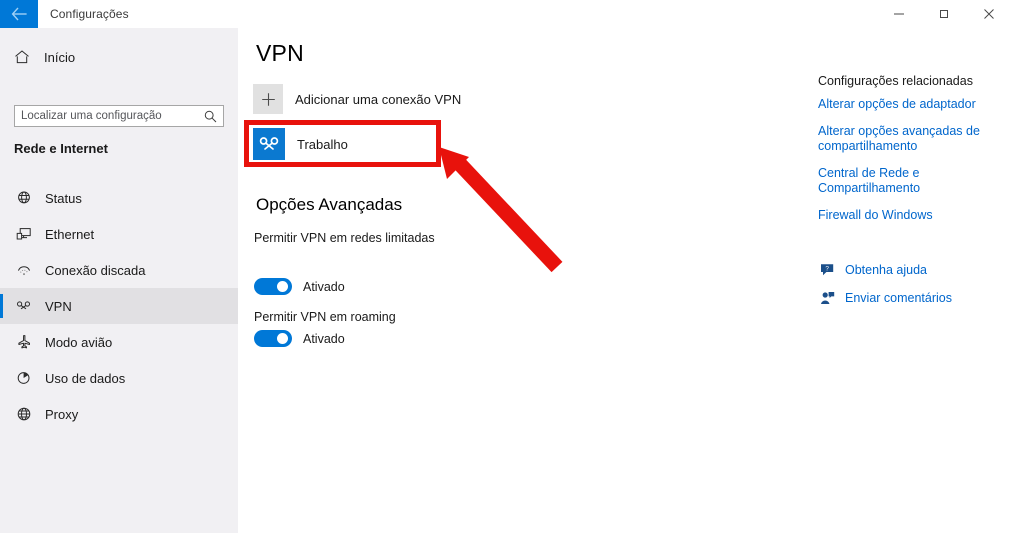  Describe the element at coordinates (89, 14) in the screenshot. I see `window-title: Configurações` at that location.